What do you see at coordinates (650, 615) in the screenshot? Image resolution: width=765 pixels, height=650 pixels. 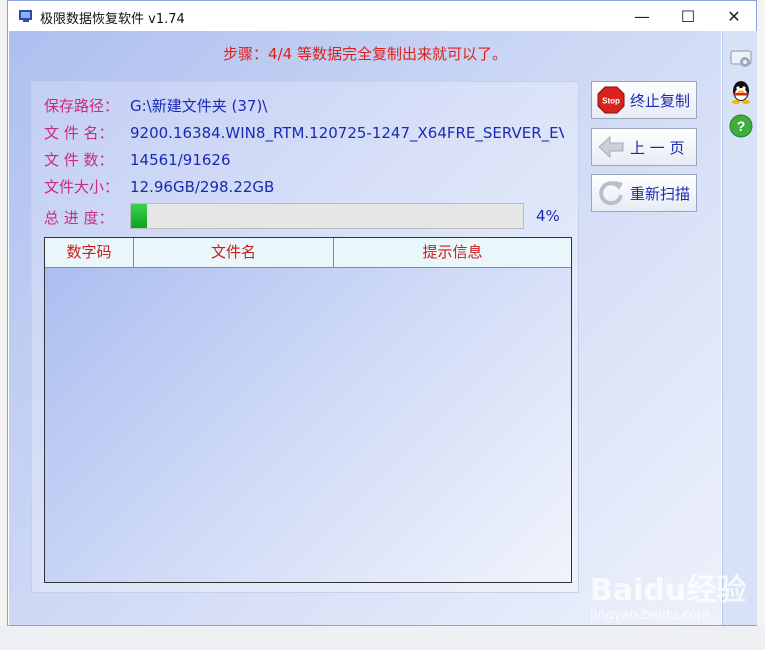 I see `baidu-watermark-url: jingyan.baidu.com` at bounding box center [650, 615].